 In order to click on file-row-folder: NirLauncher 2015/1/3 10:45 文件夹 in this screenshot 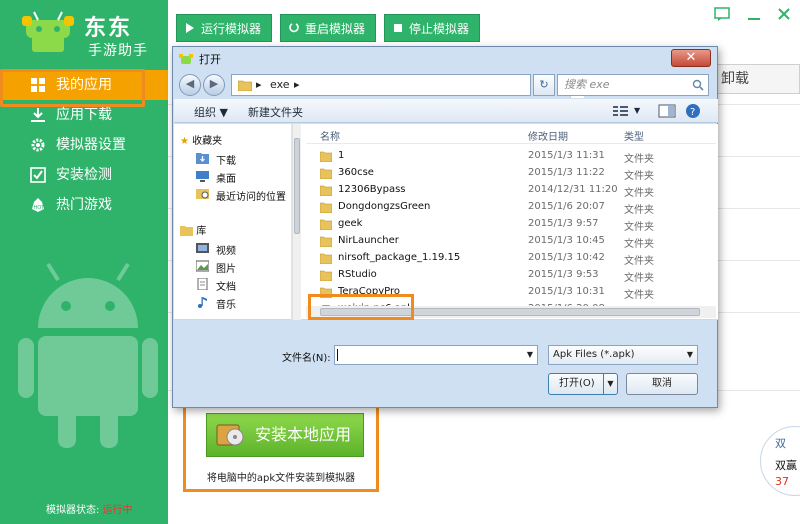, I will do `click(511, 241)`.